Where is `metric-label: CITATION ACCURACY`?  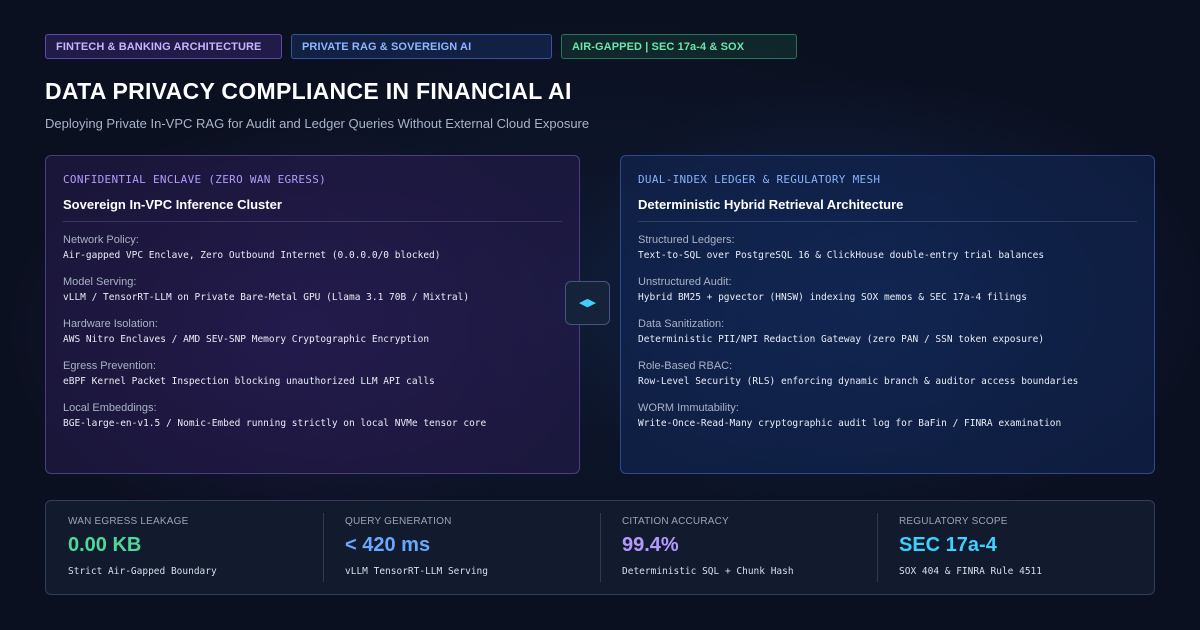 metric-label: CITATION ACCURACY is located at coordinates (675, 521).